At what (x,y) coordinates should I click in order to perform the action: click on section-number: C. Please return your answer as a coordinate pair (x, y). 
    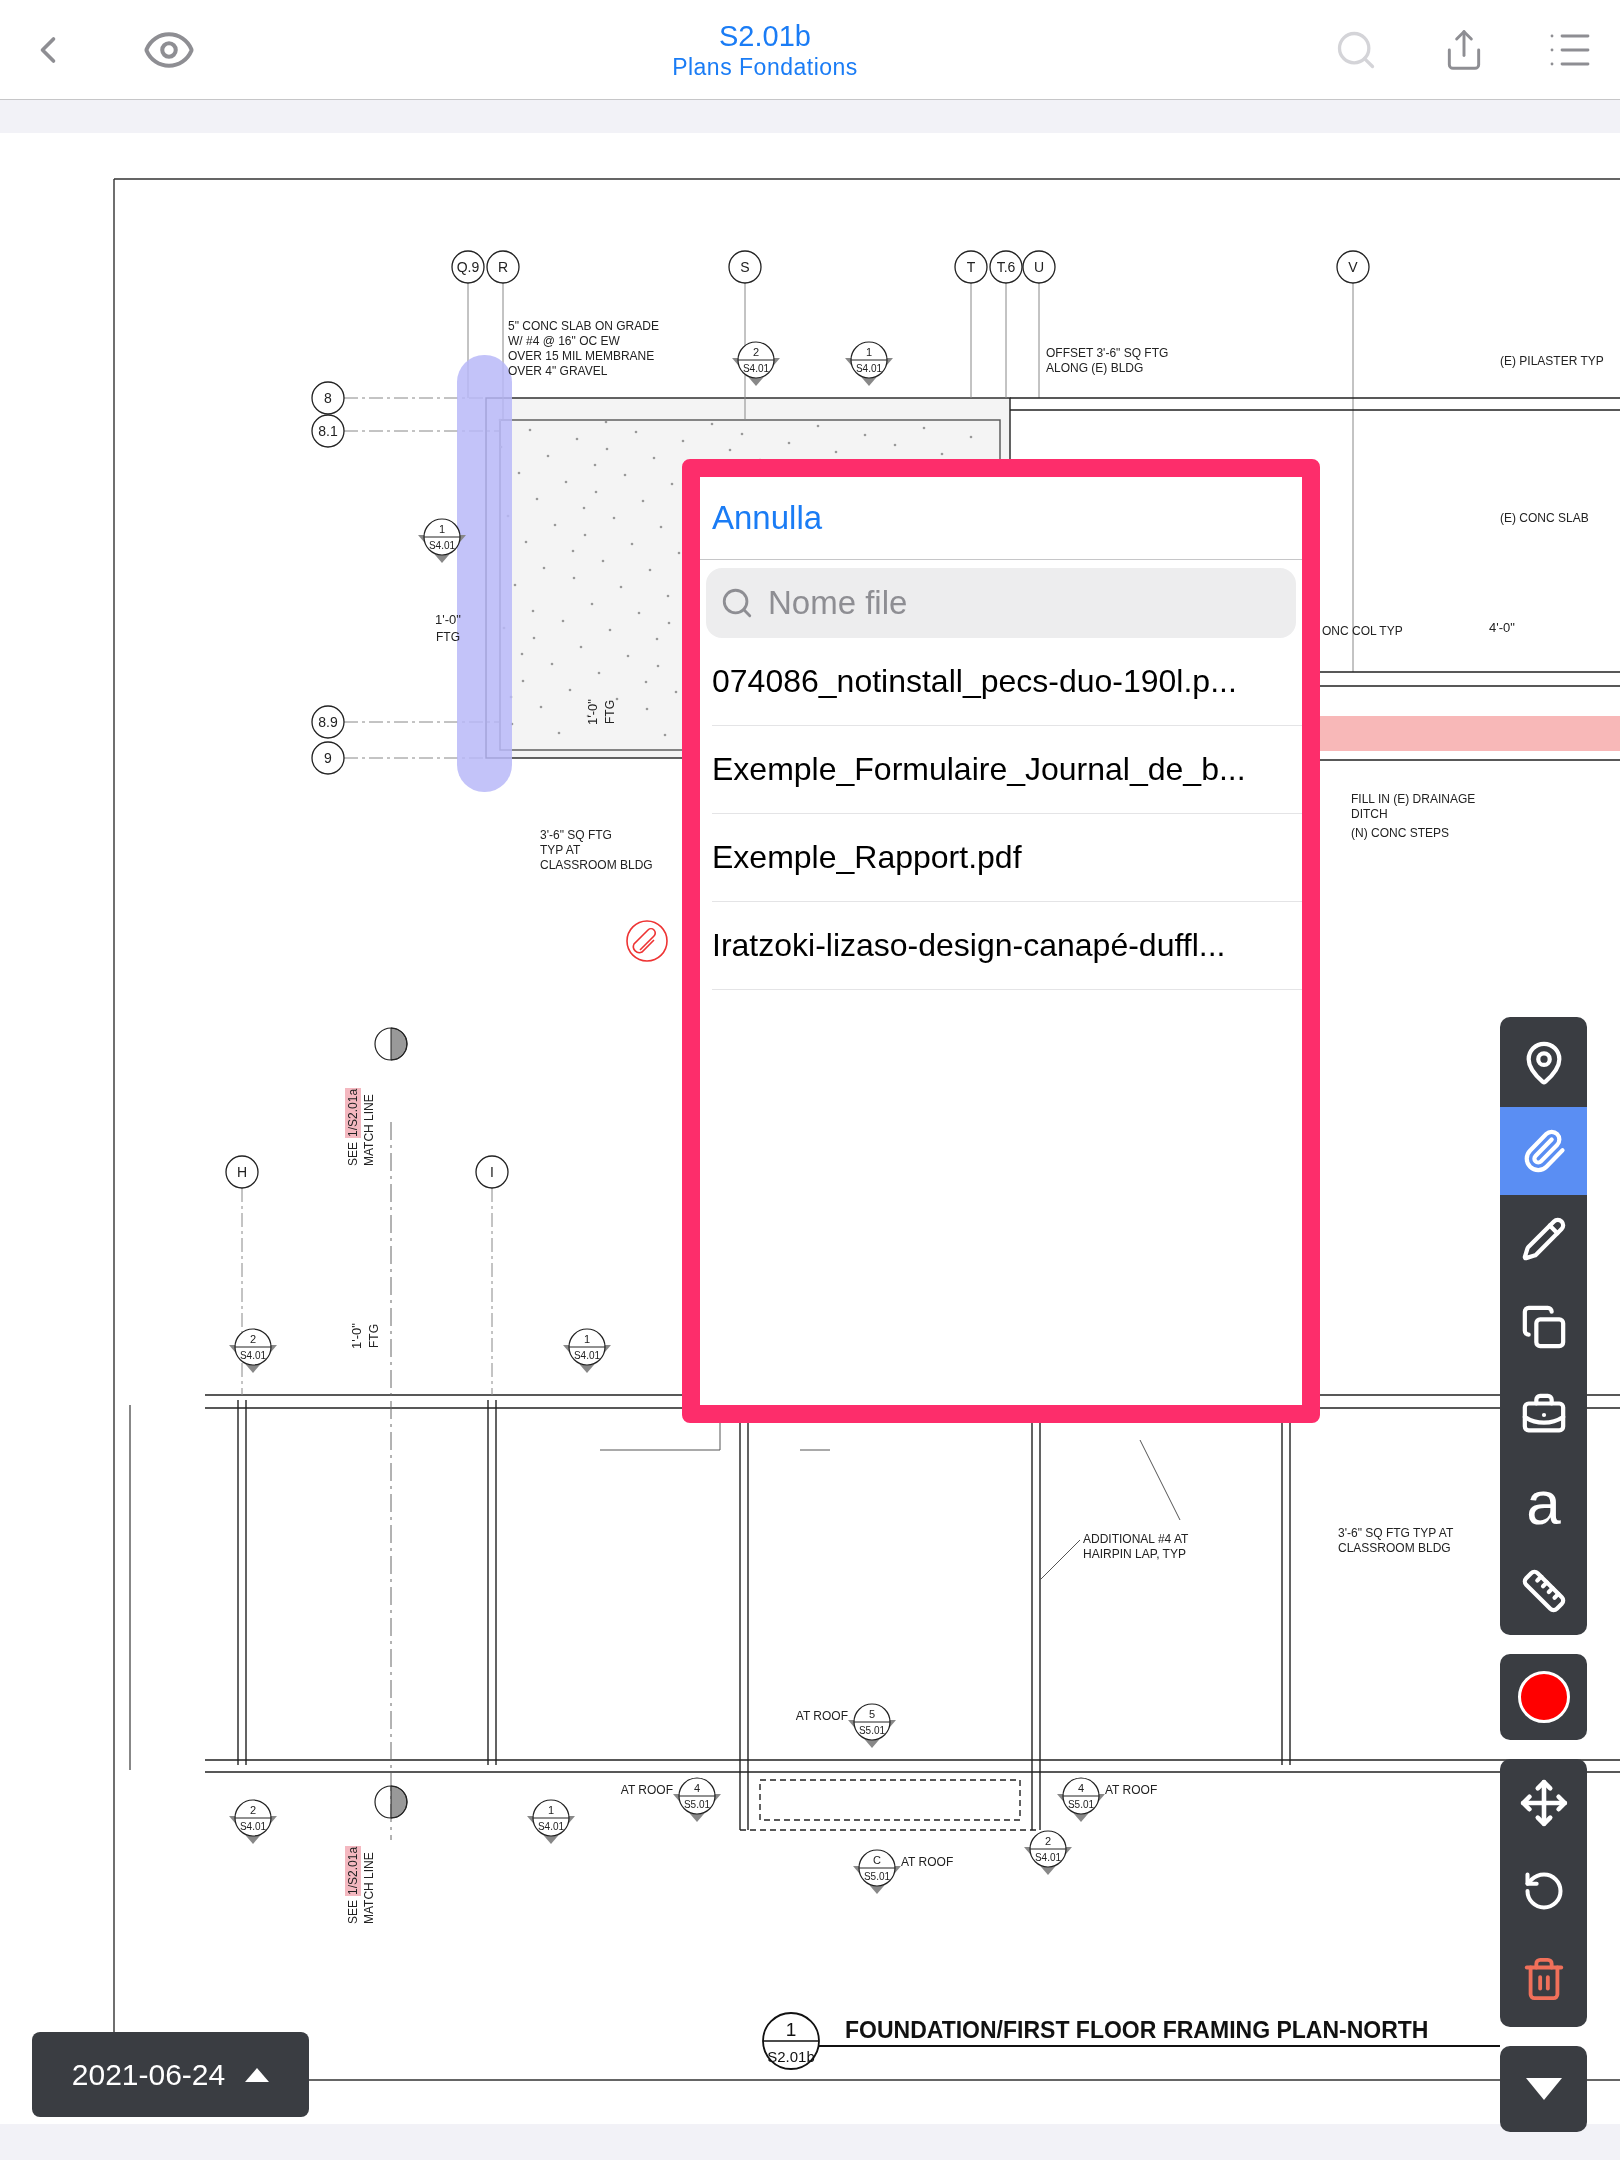
    Looking at the image, I should click on (877, 1860).